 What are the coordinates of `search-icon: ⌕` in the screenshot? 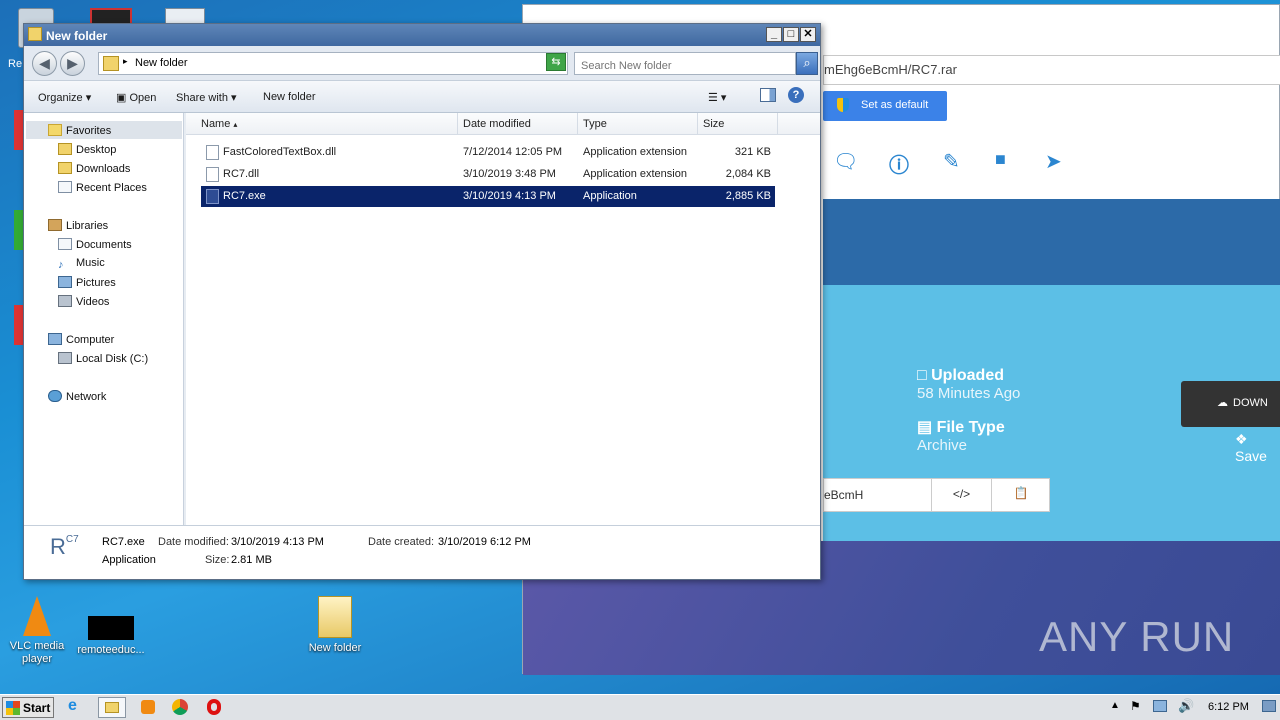 It's located at (807, 63).